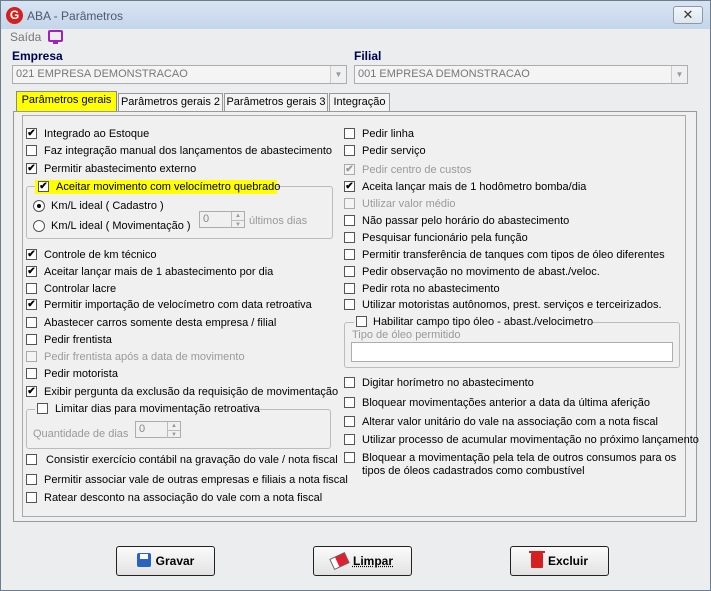 The image size is (711, 591). What do you see at coordinates (494, 134) in the screenshot?
I see `cb-pedir-linha: Pedir linha` at bounding box center [494, 134].